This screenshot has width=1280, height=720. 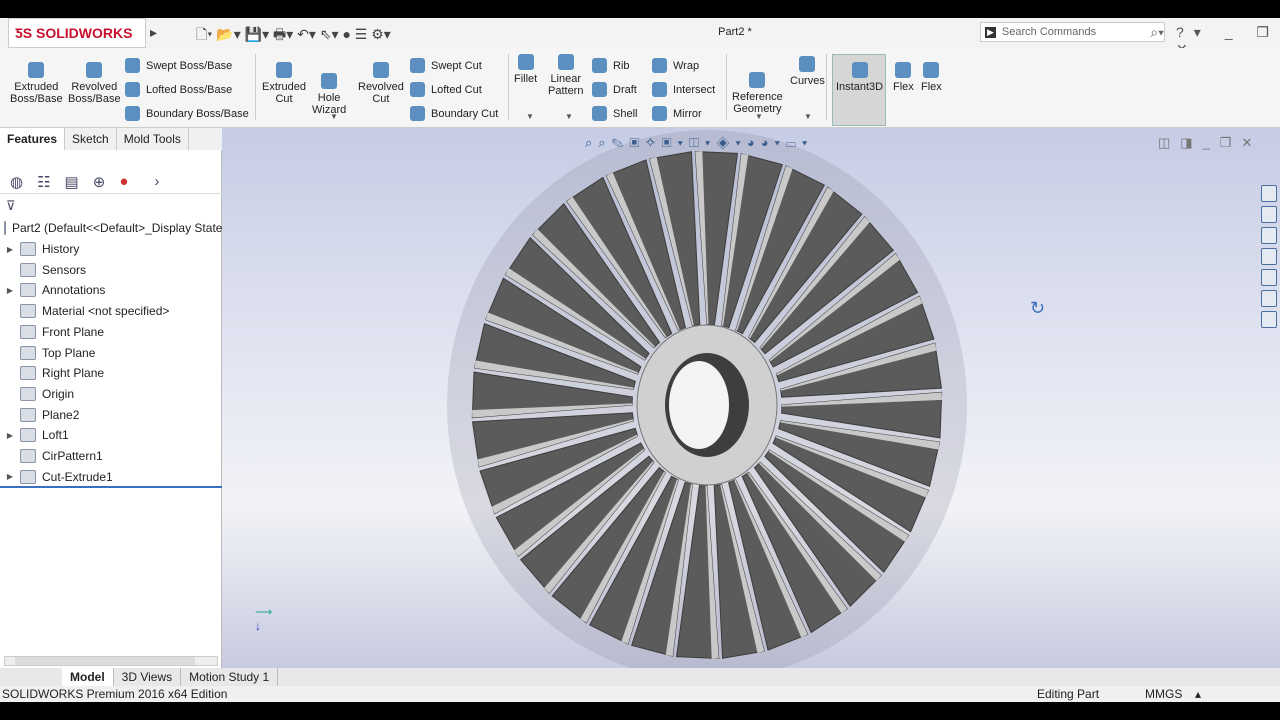 I want to click on units-arrow-icon: ▴, so click(x=1198, y=694).